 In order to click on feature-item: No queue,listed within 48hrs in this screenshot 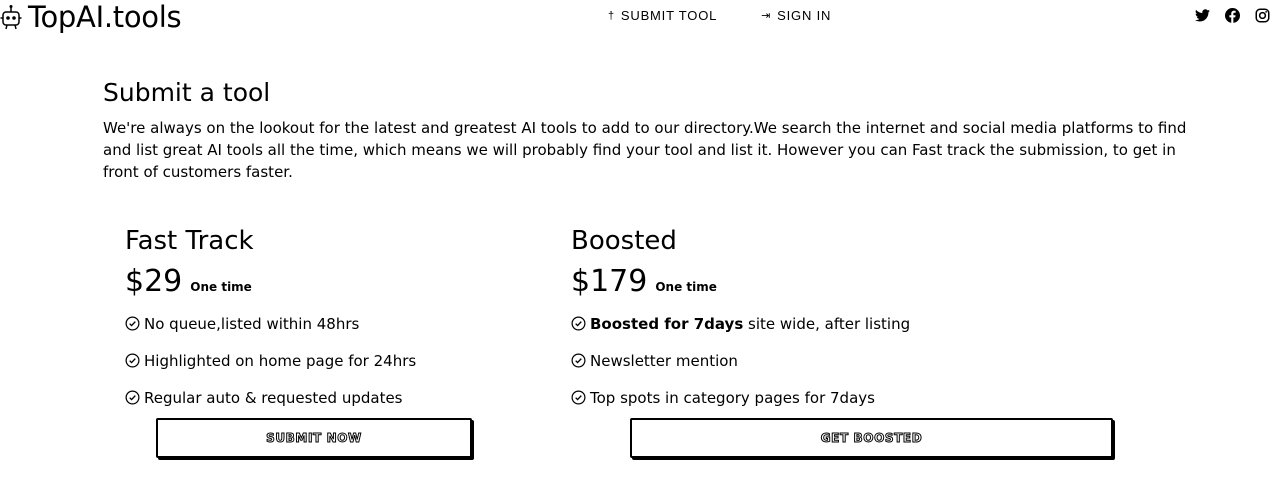, I will do `click(270, 323)`.